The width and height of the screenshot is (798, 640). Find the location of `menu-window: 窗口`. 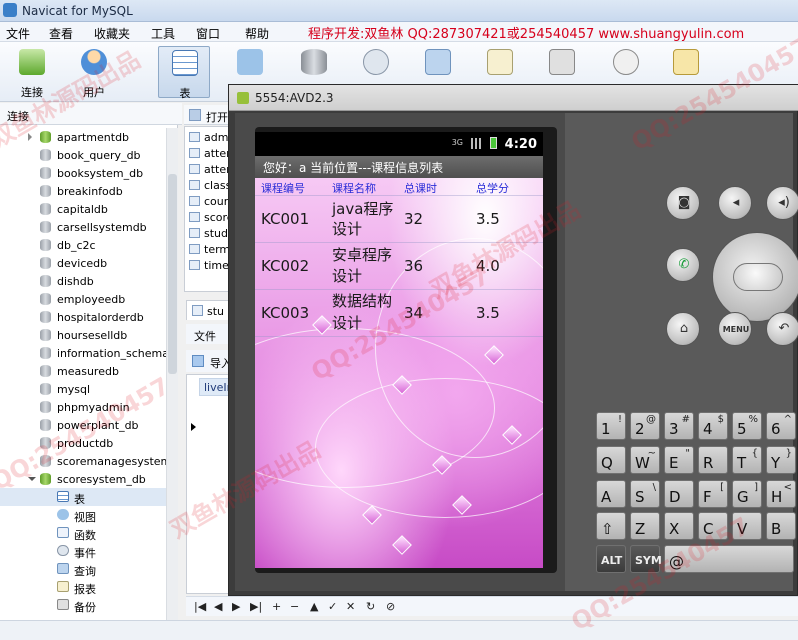

menu-window: 窗口 is located at coordinates (208, 33).